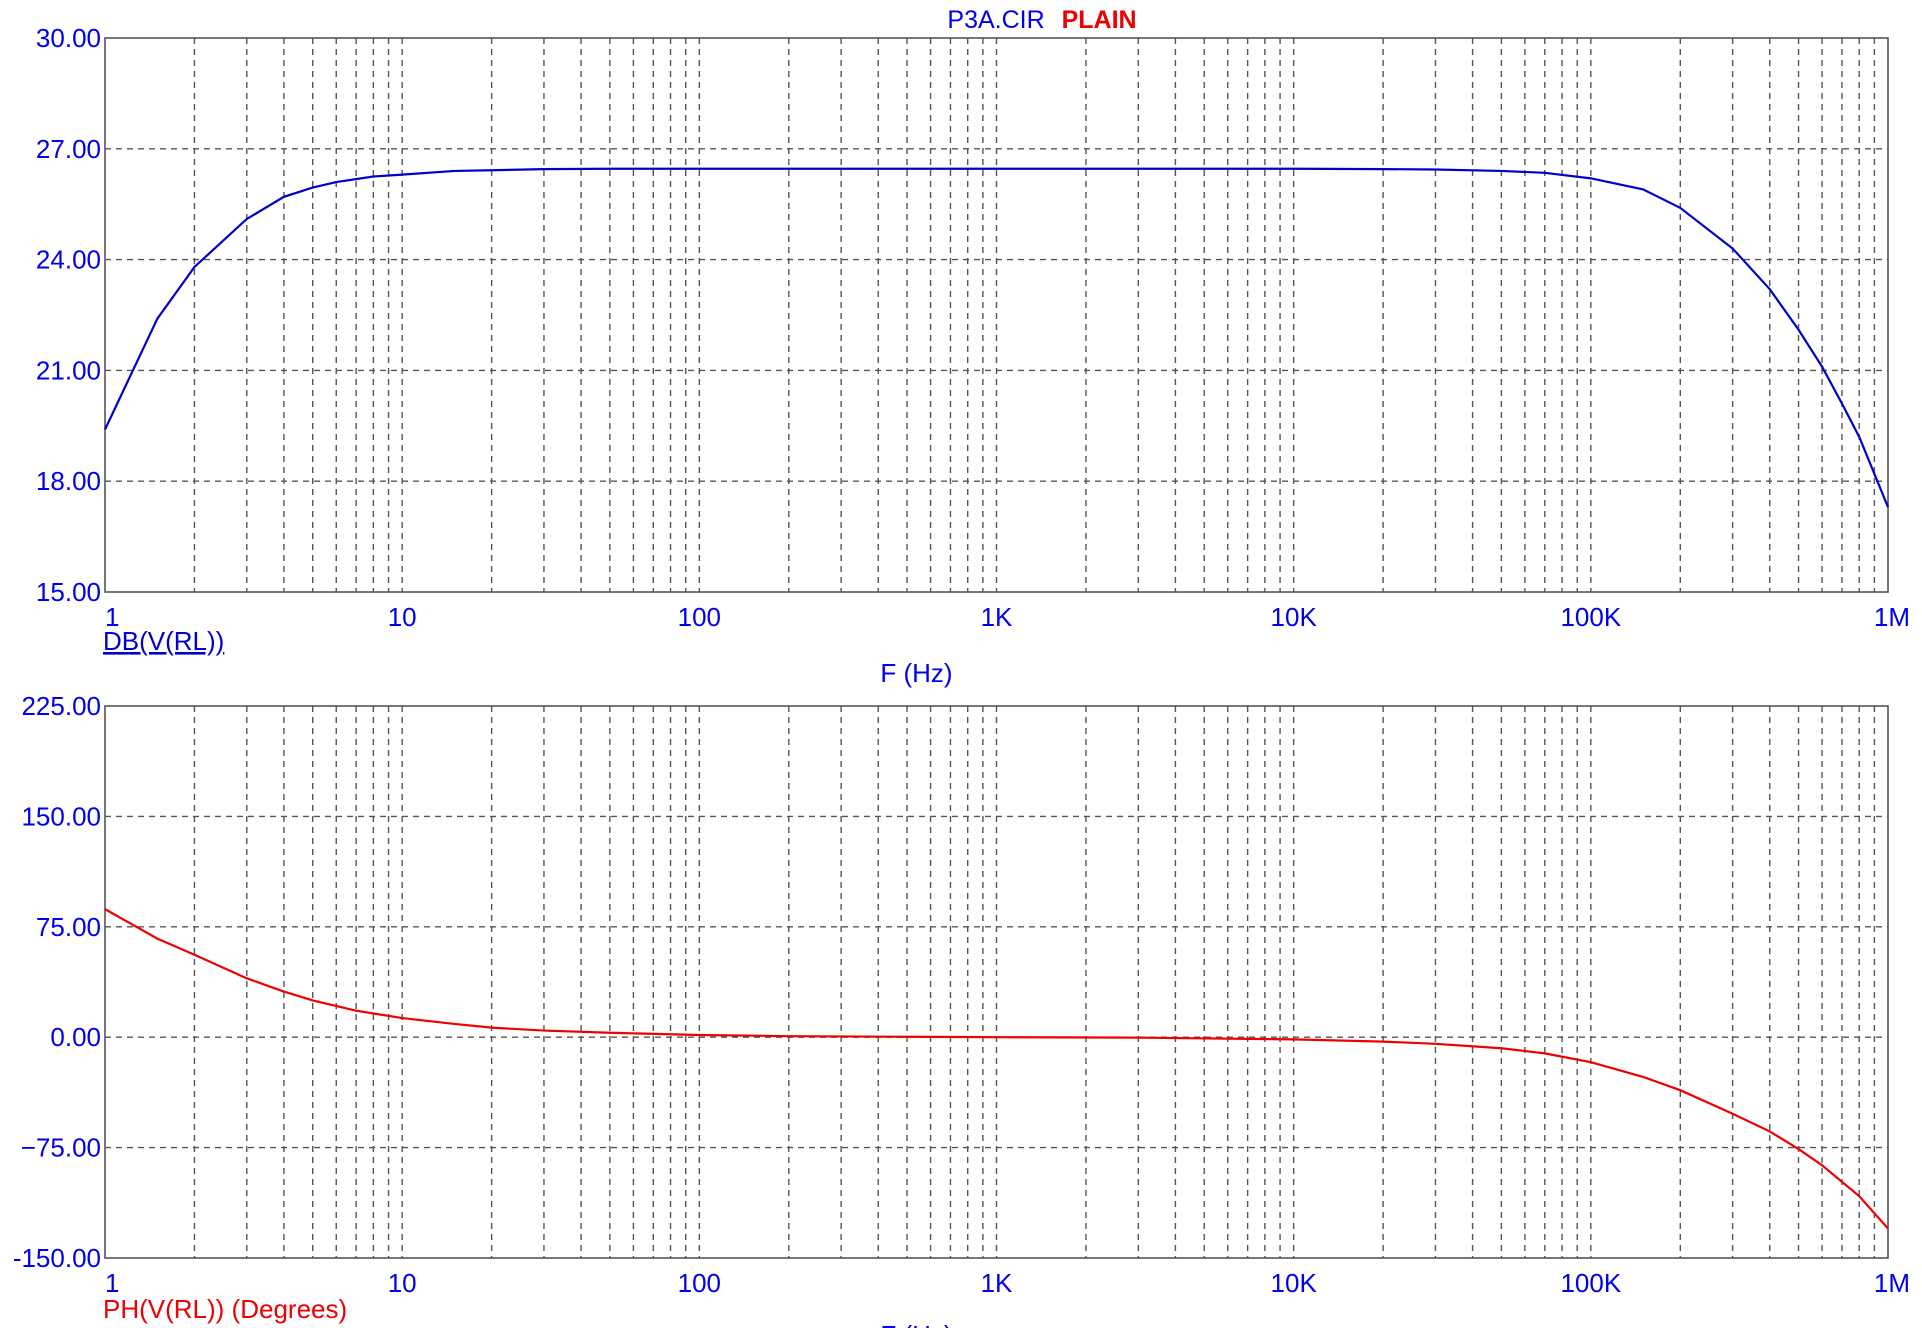 The image size is (1922, 1328). I want to click on title-tag: PLAIN, so click(1099, 20).